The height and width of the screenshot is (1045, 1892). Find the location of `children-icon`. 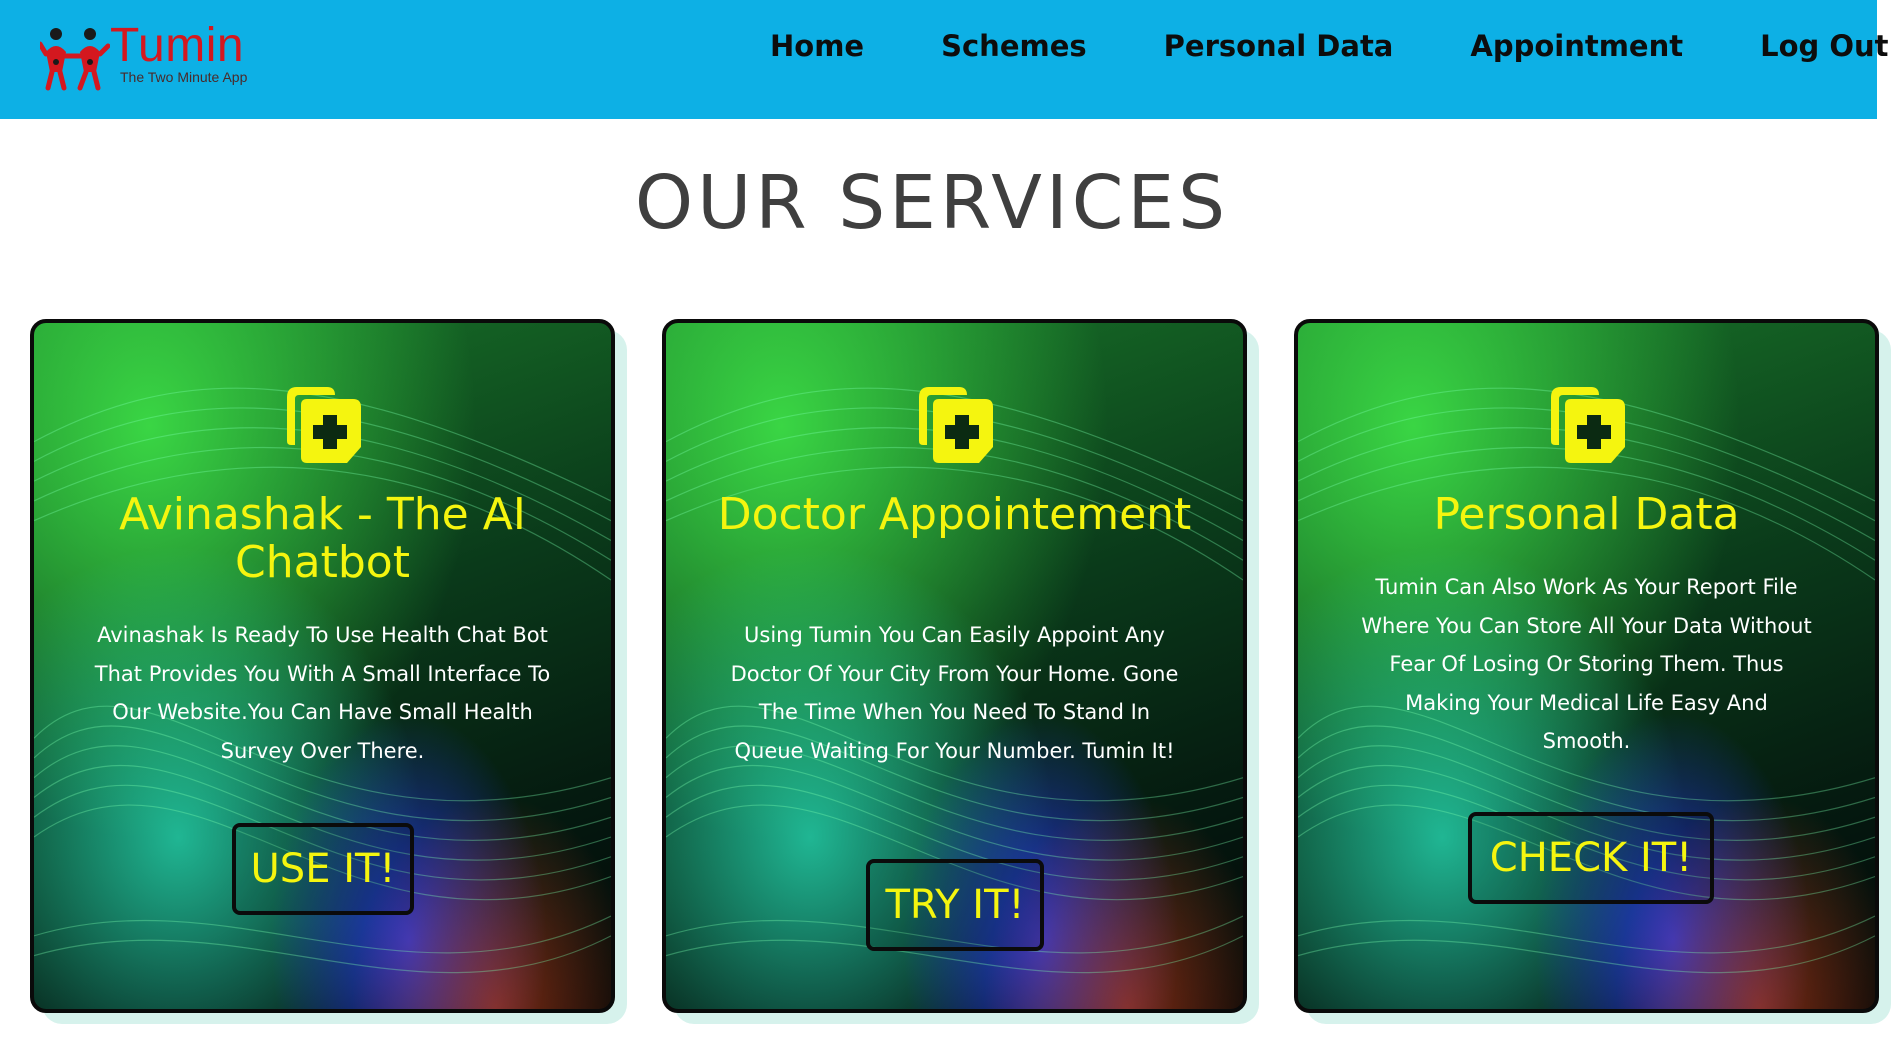

children-icon is located at coordinates (75, 59).